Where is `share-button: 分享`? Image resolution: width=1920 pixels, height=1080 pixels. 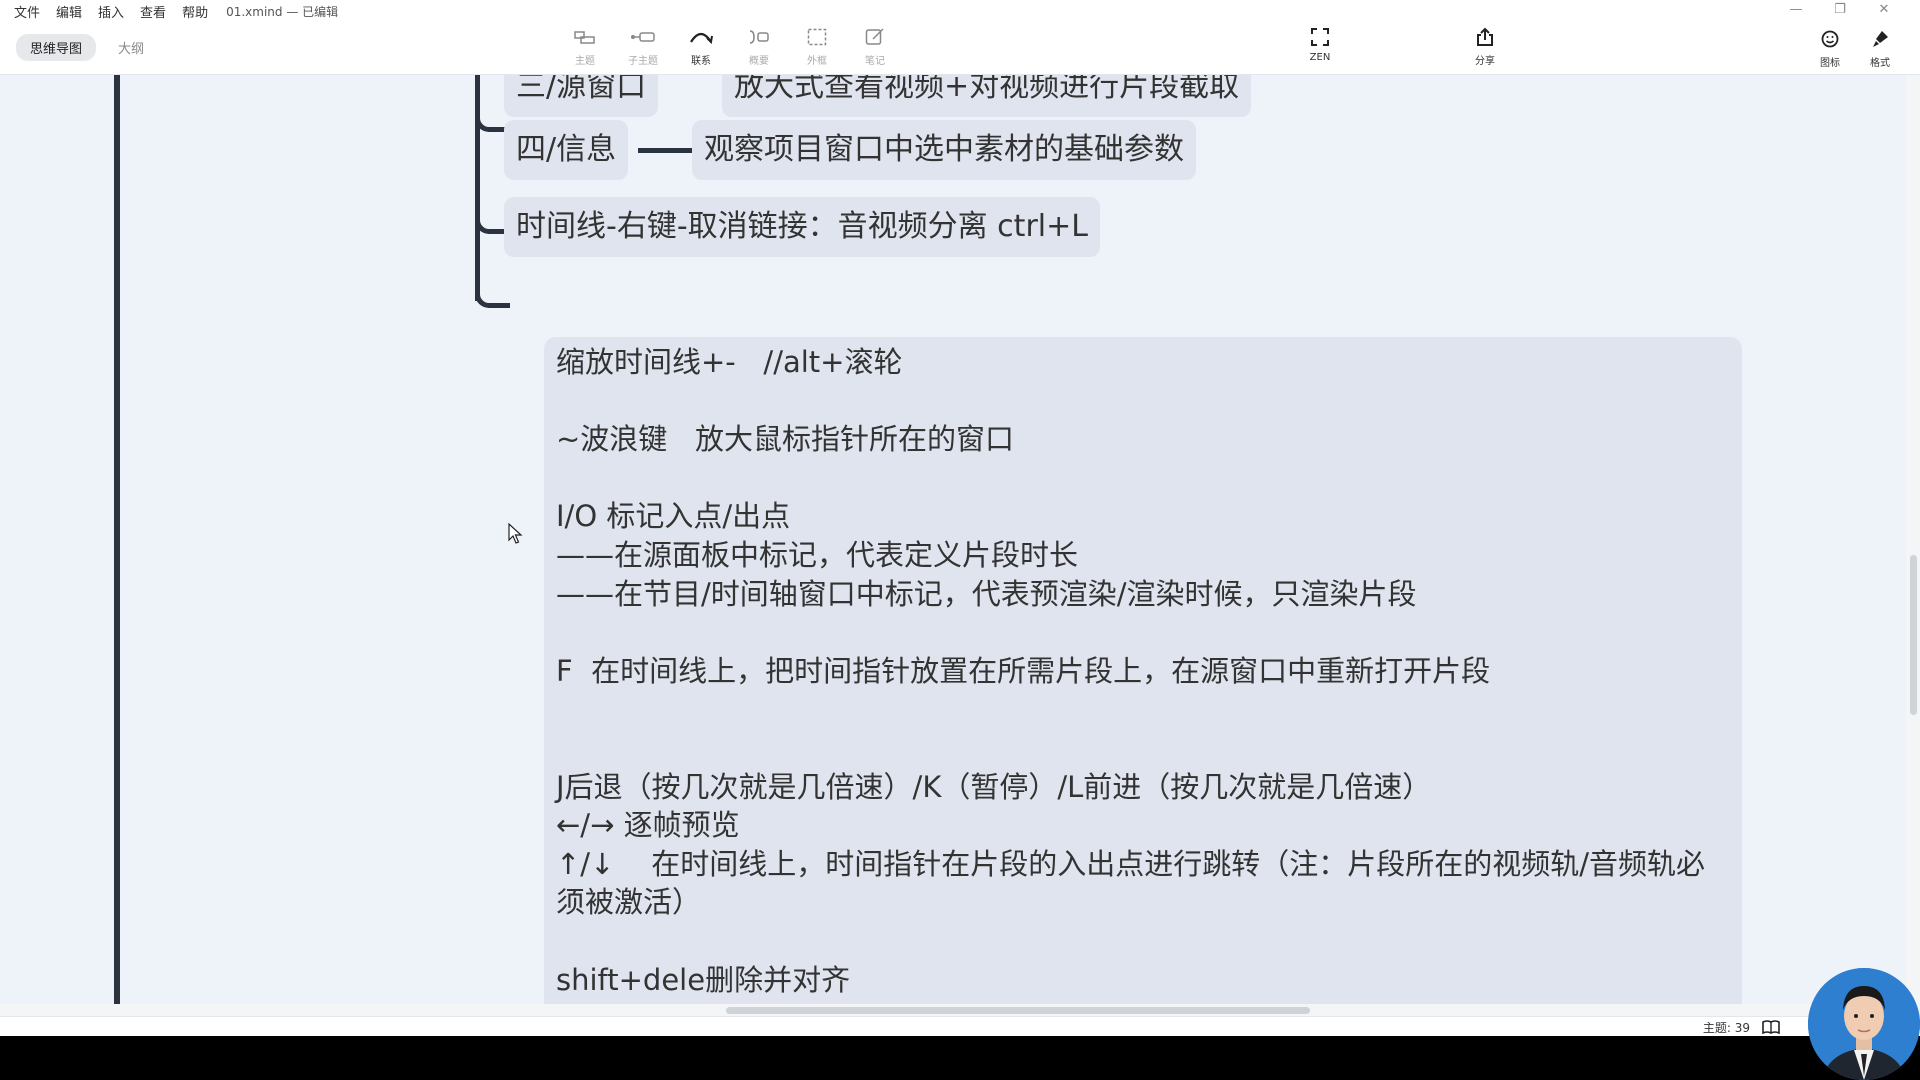
share-button: 分享 is located at coordinates (1485, 45).